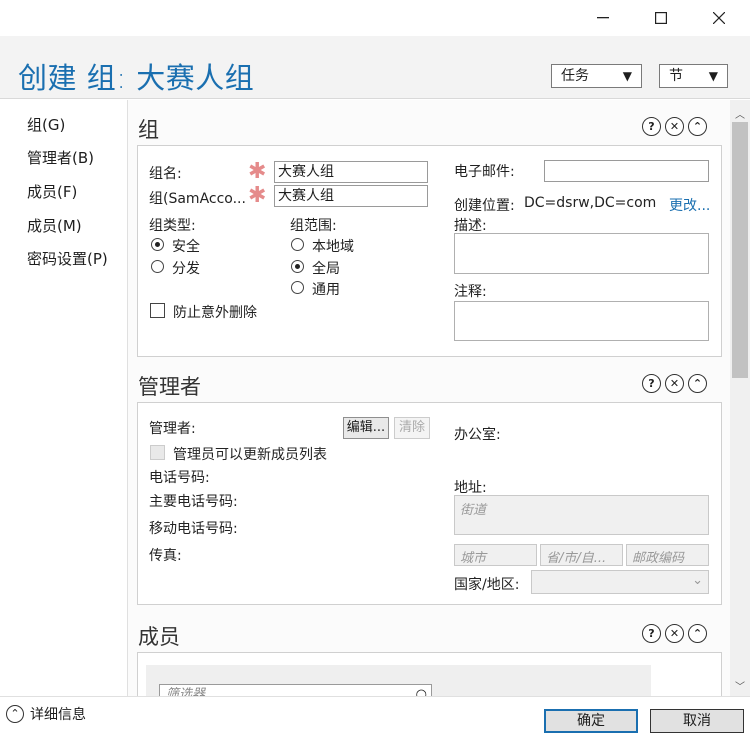 Image resolution: width=750 pixels, height=736 pixels. Describe the element at coordinates (477, 435) in the screenshot. I see `office-label: 办公室:` at that location.